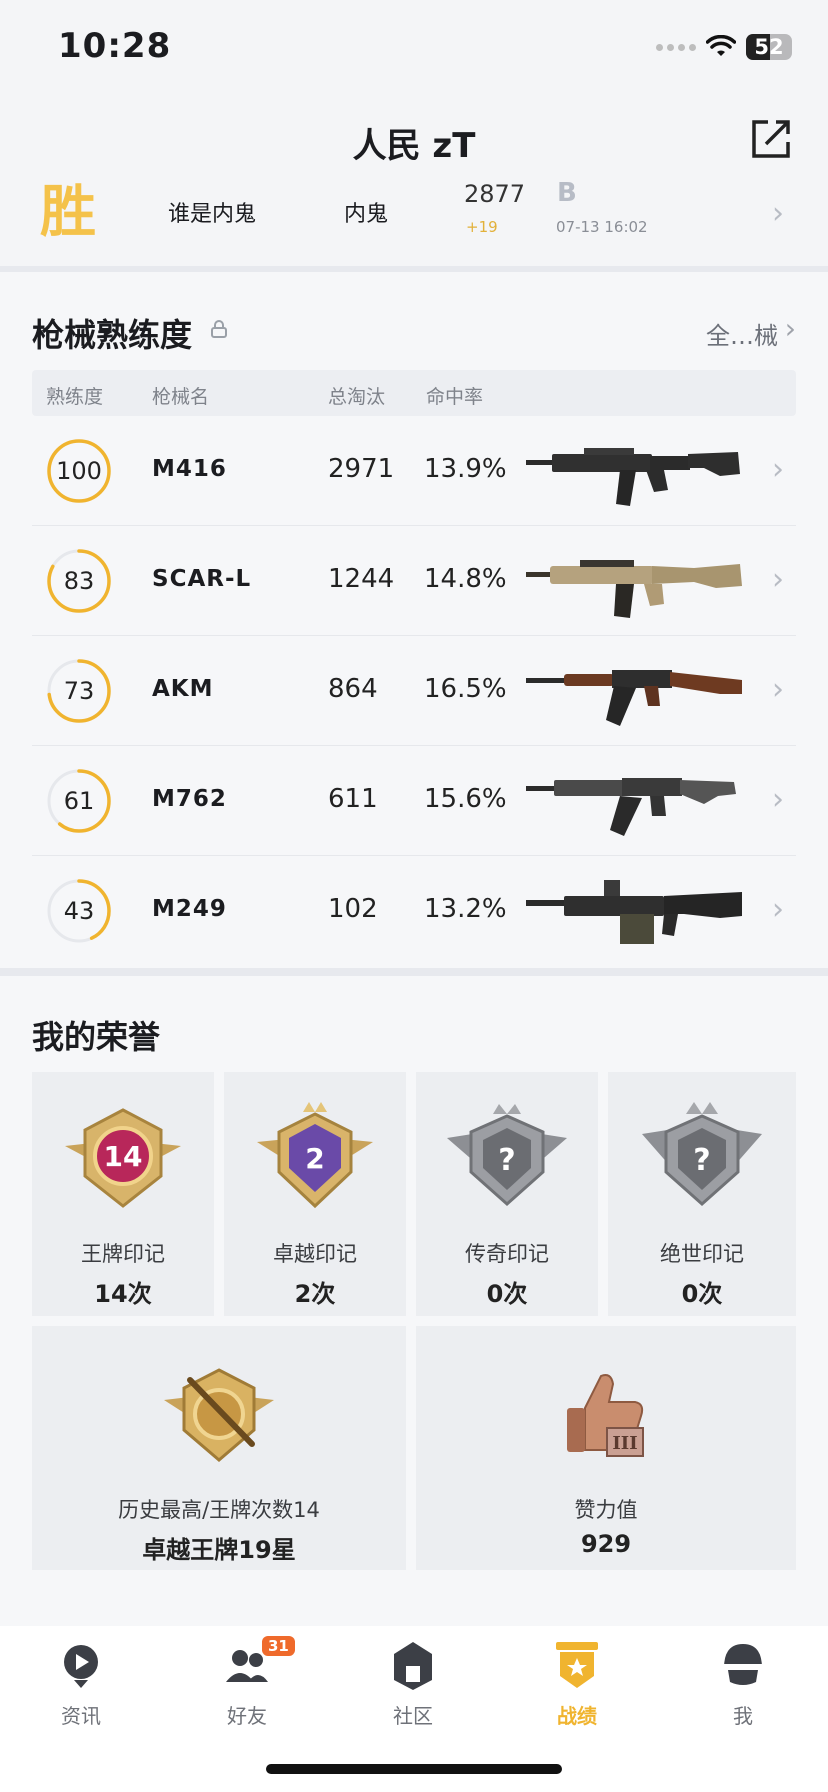 The width and height of the screenshot is (828, 1792). Describe the element at coordinates (414, 1769) in the screenshot. I see `home-indicator` at that location.